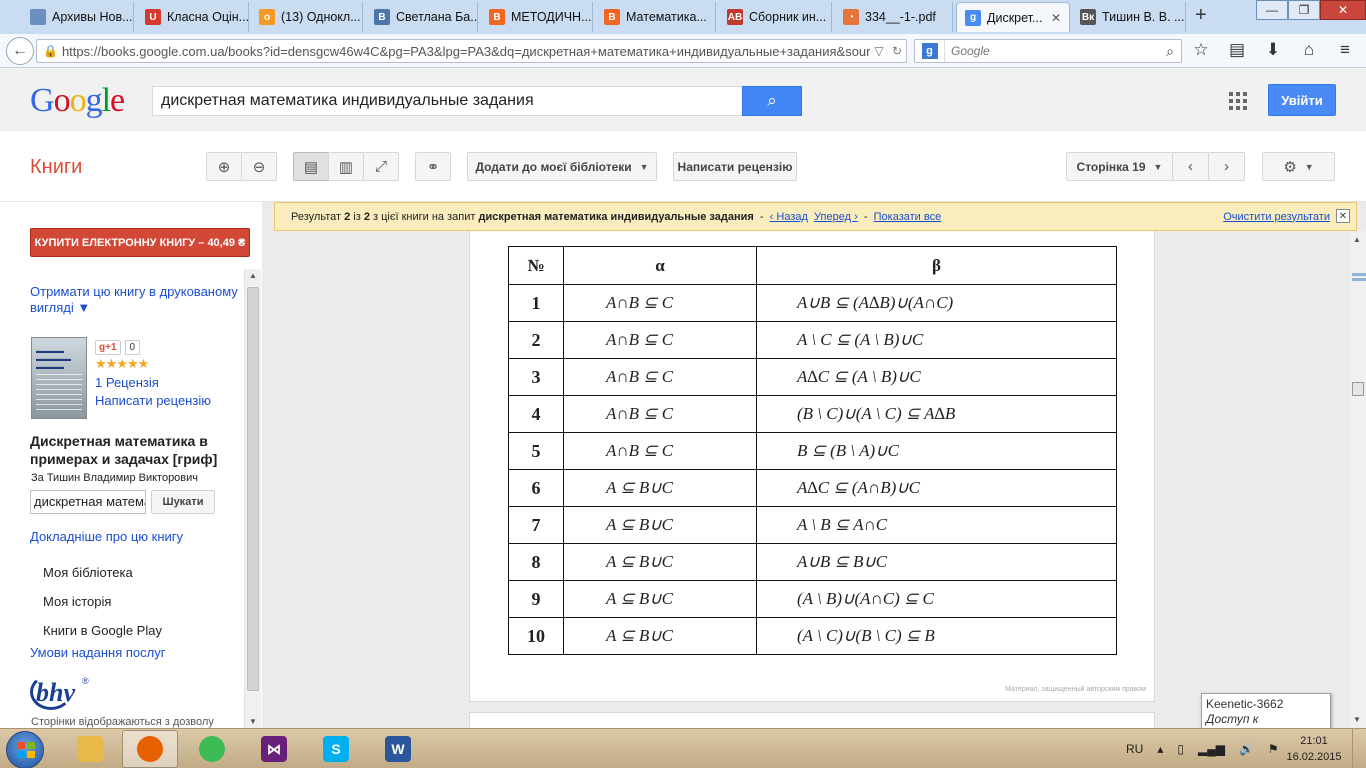  I want to click on network-signal-icon: ▂▄▆, so click(1211, 749).